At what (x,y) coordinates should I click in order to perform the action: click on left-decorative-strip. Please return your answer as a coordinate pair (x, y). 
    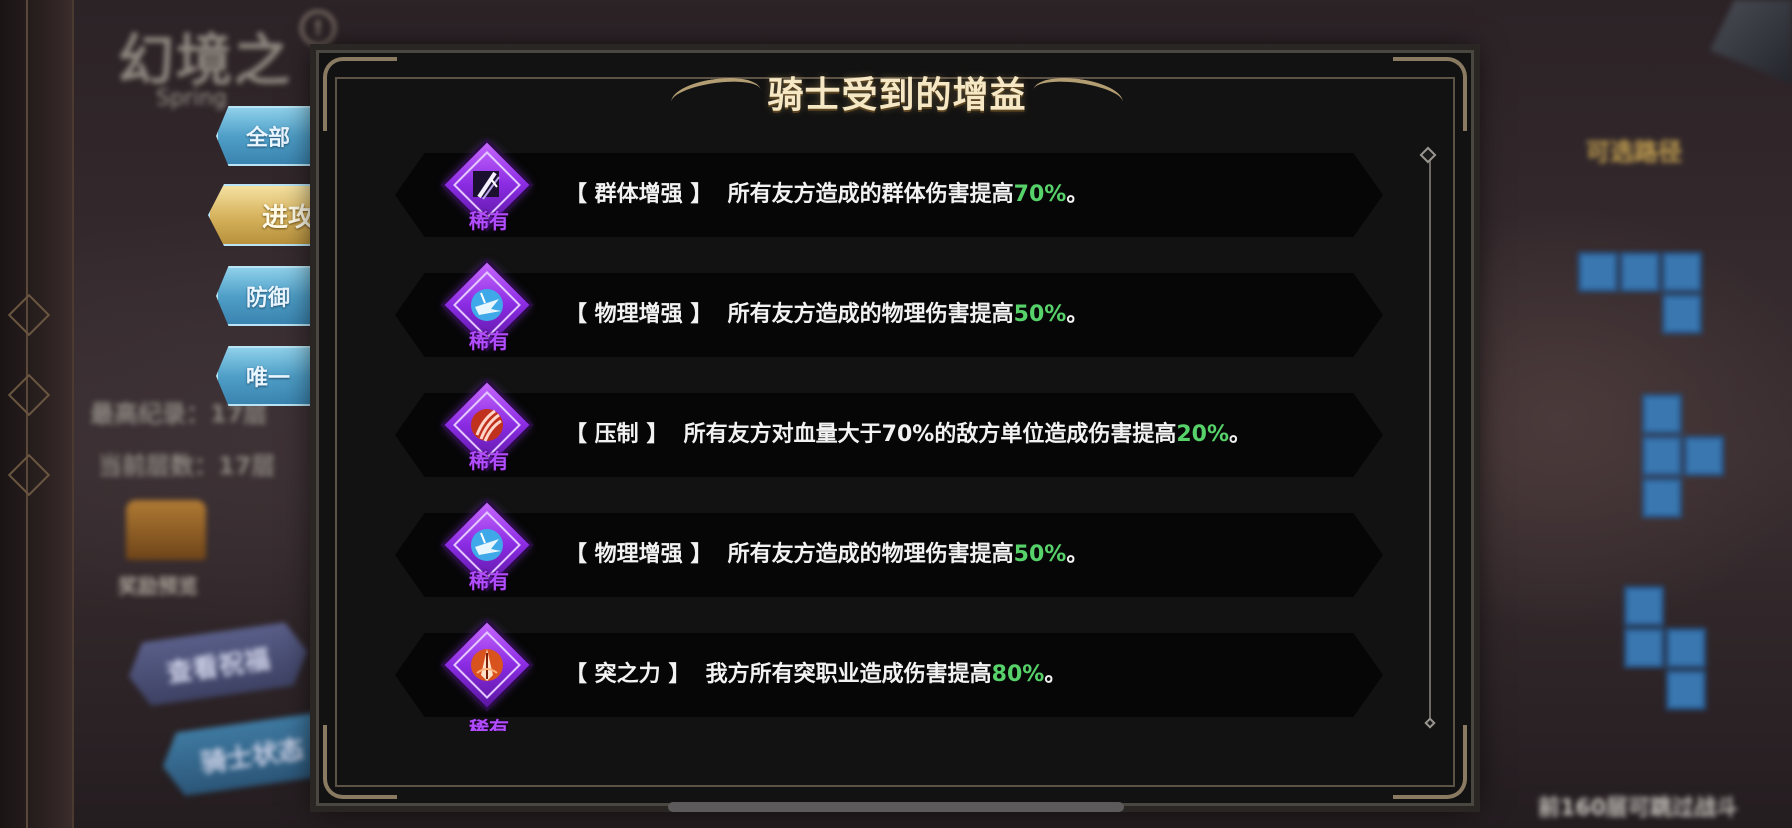
    Looking at the image, I should click on (37, 414).